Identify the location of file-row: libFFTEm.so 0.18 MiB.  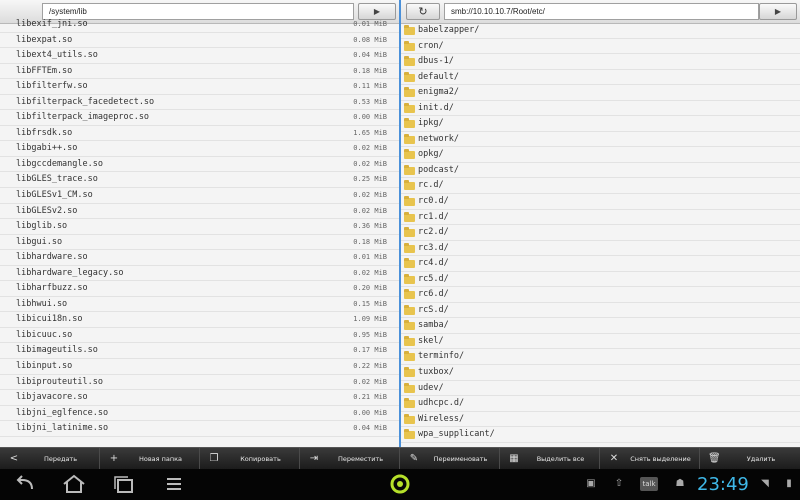
(199, 72).